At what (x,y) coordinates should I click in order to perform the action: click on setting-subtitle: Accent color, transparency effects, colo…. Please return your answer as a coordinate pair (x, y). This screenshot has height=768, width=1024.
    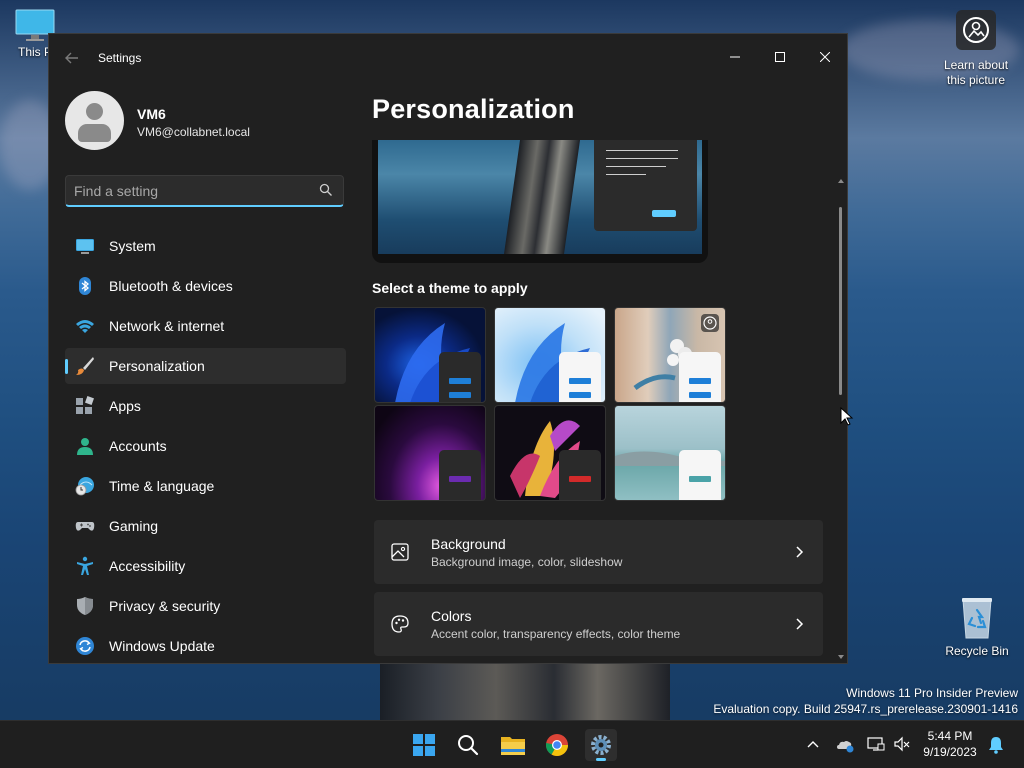
    Looking at the image, I should click on (556, 634).